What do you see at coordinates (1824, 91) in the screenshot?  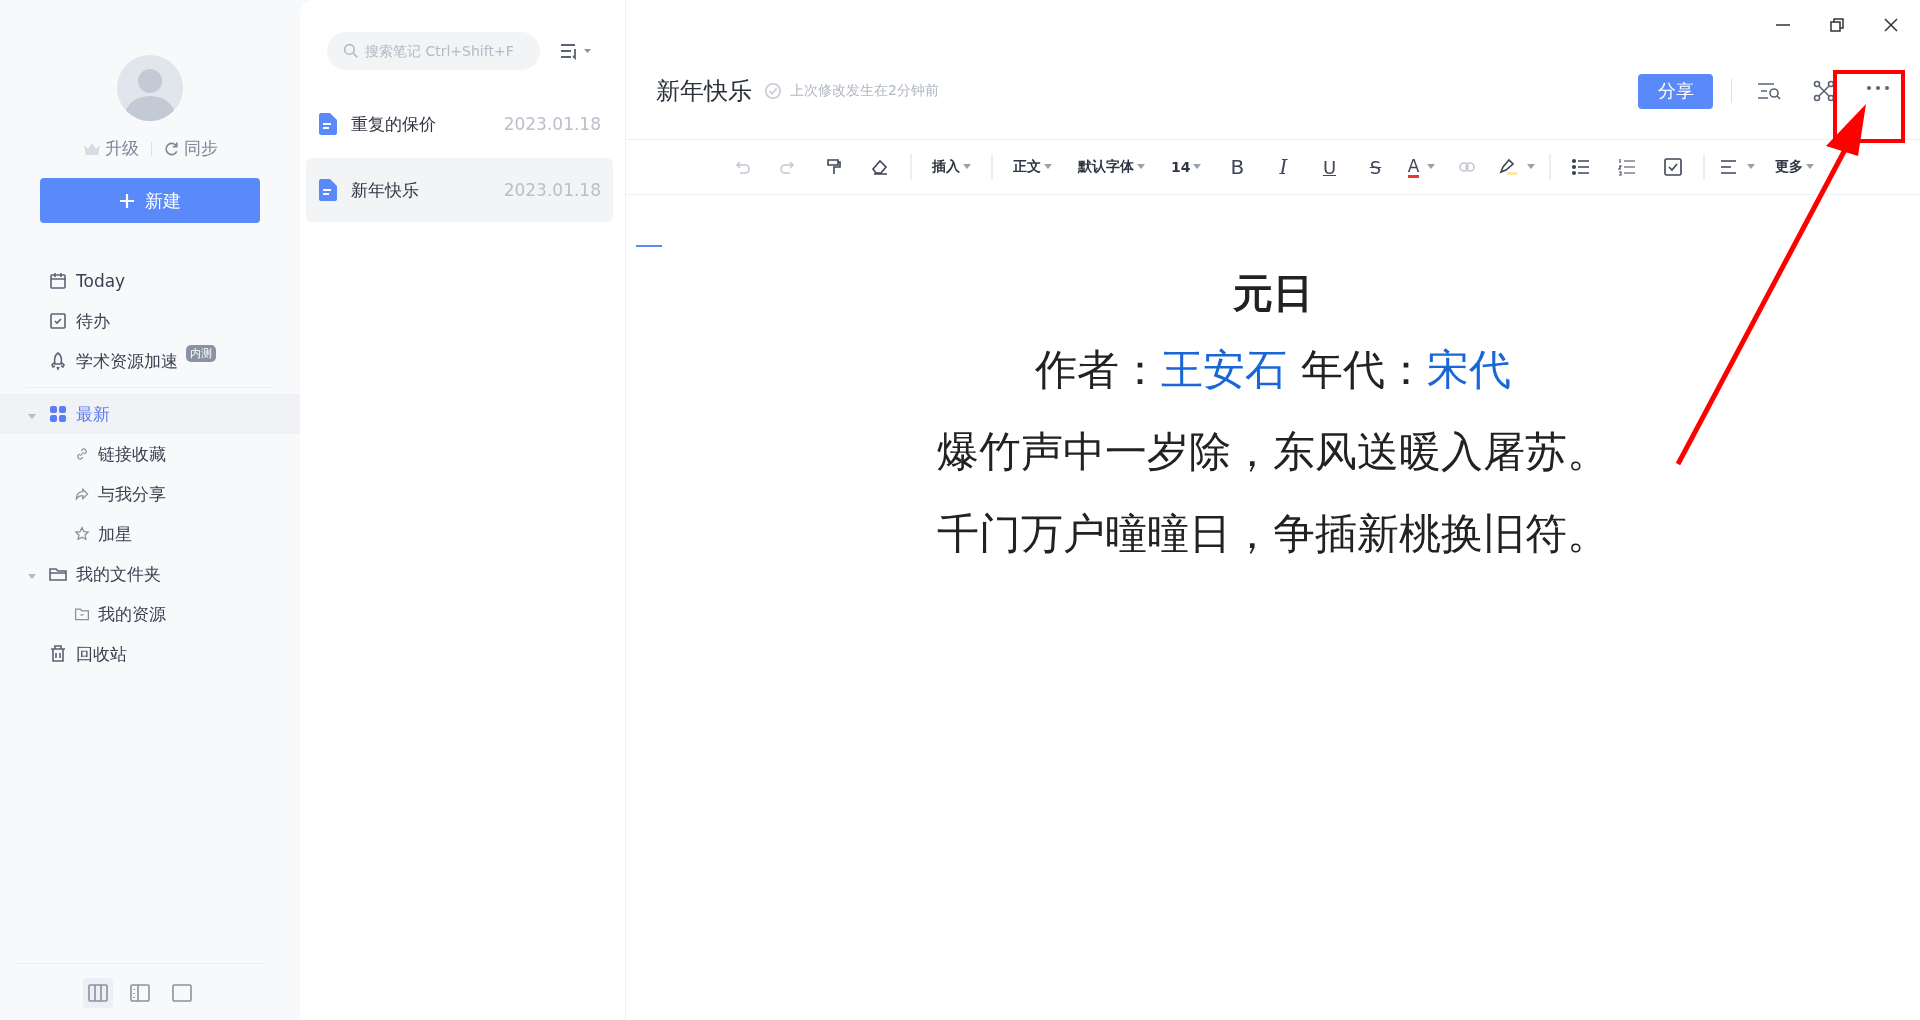 I see `network-icon` at bounding box center [1824, 91].